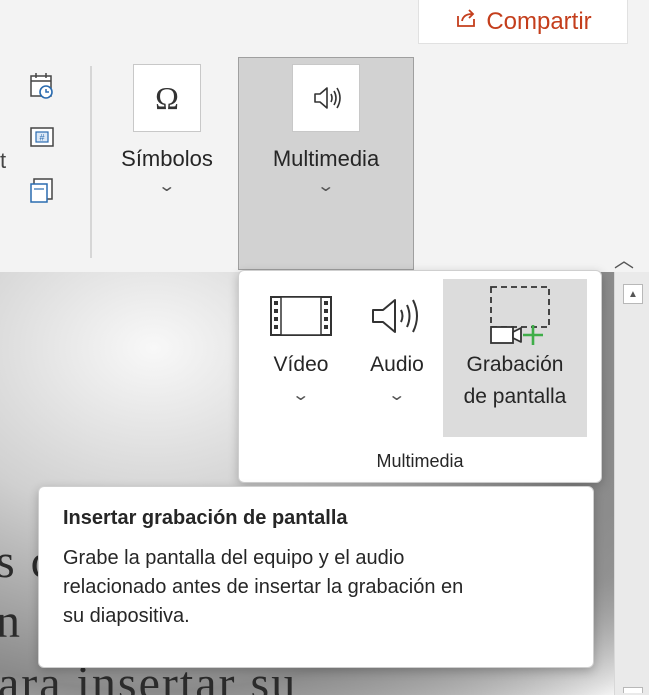 This screenshot has width=649, height=695. I want to click on tooltip-body-line3: su diapositiva., so click(126, 616).